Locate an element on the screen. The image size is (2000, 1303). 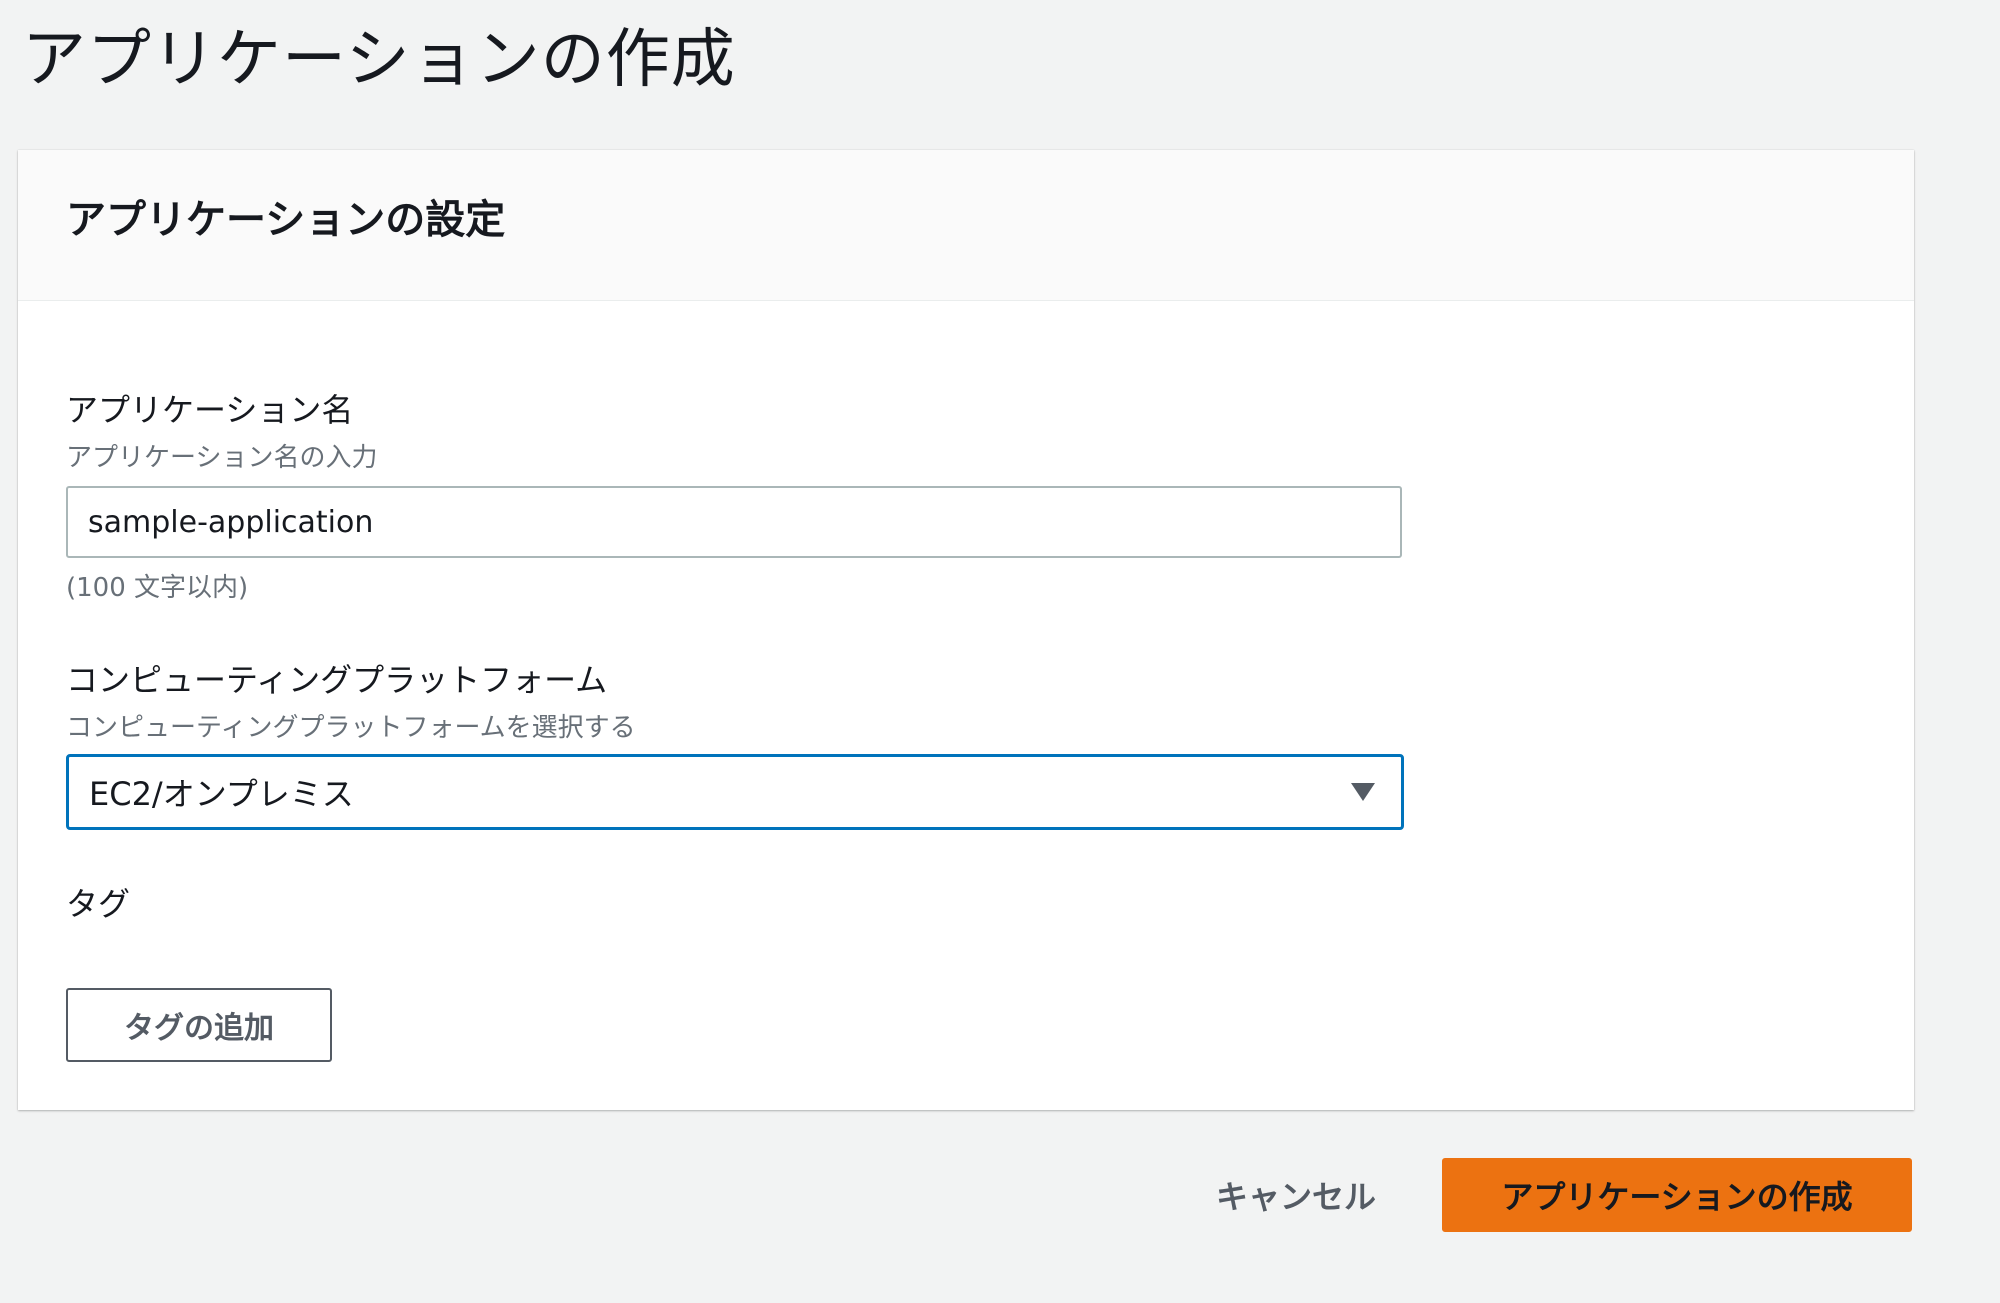
cancel-button: キャンセル is located at coordinates (1296, 1195).